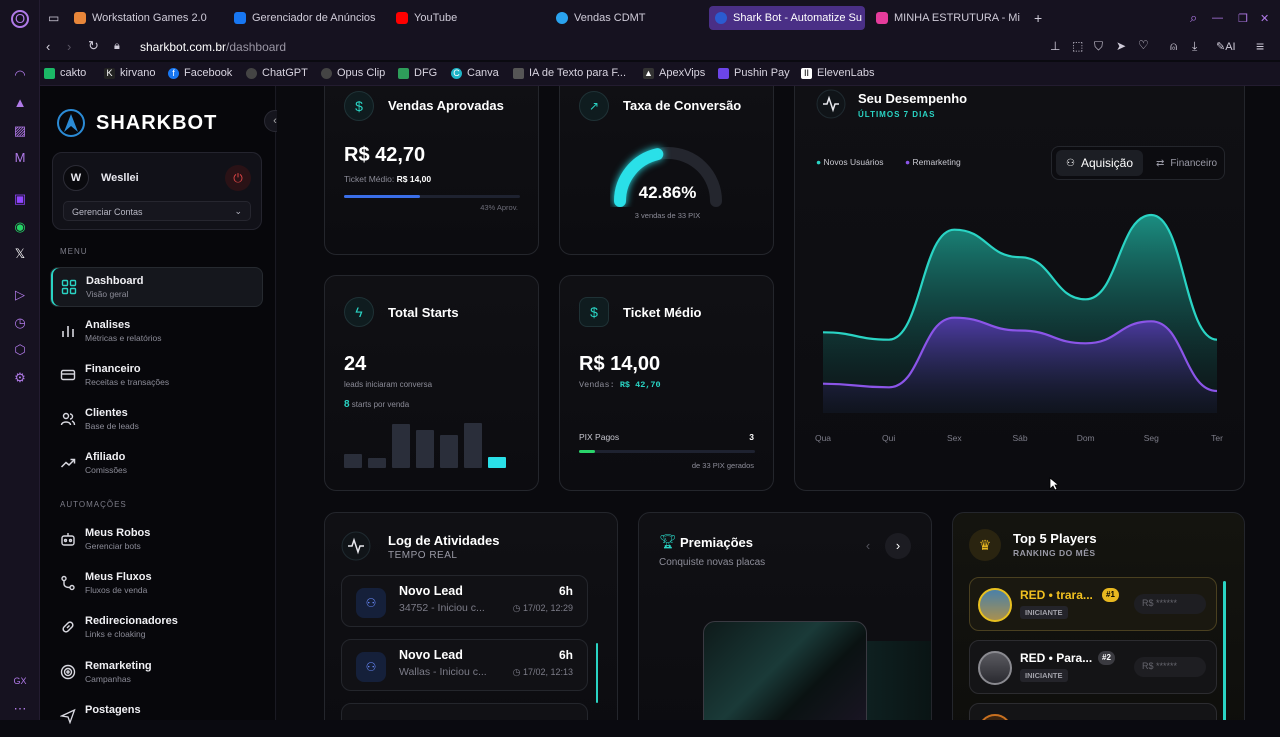  Describe the element at coordinates (156, 584) in the screenshot. I see `nav-meus-fluxos: Meus Fluxos Fluxos de venda` at that location.